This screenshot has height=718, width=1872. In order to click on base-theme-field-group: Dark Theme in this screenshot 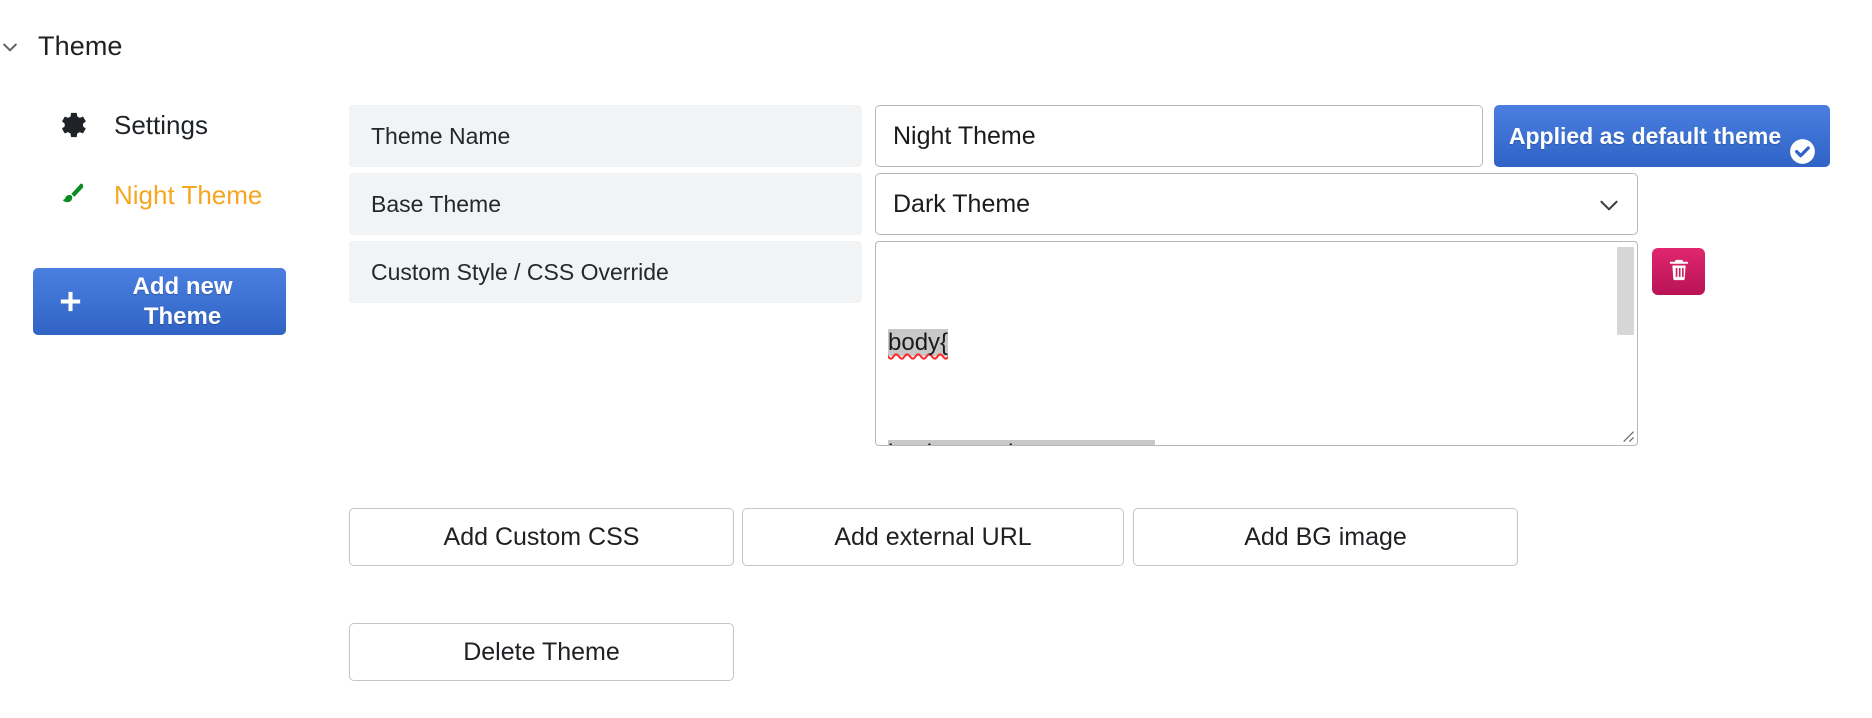, I will do `click(1256, 204)`.